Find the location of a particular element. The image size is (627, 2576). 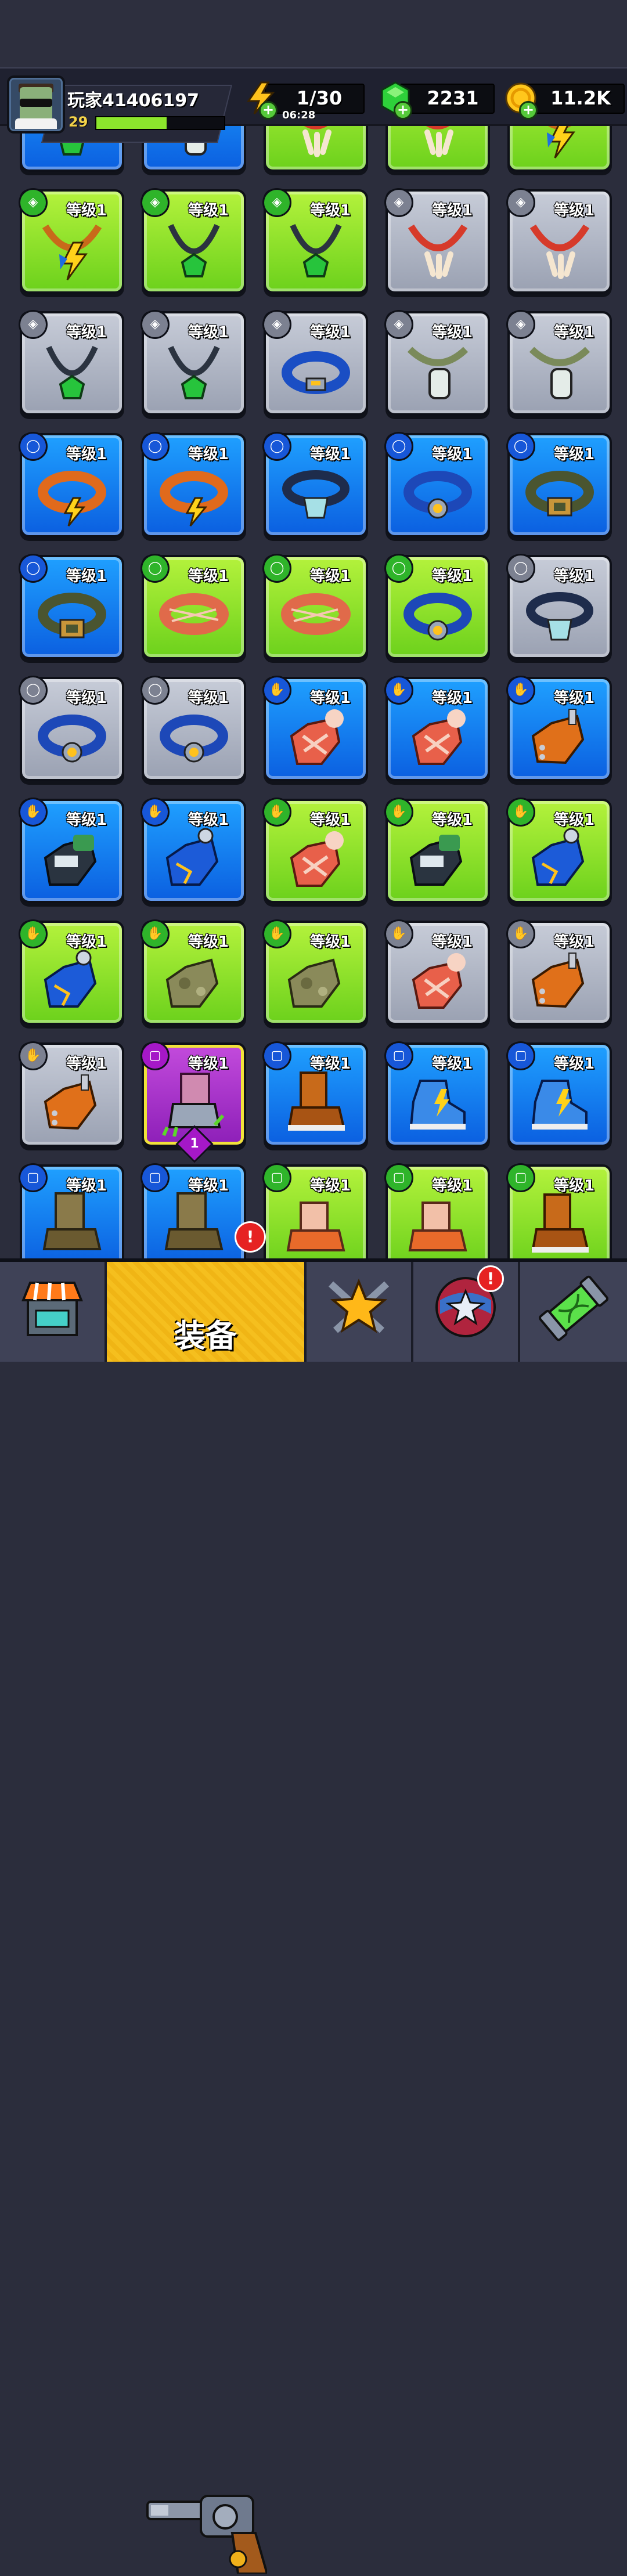

avatar-shirt is located at coordinates (36, 124).